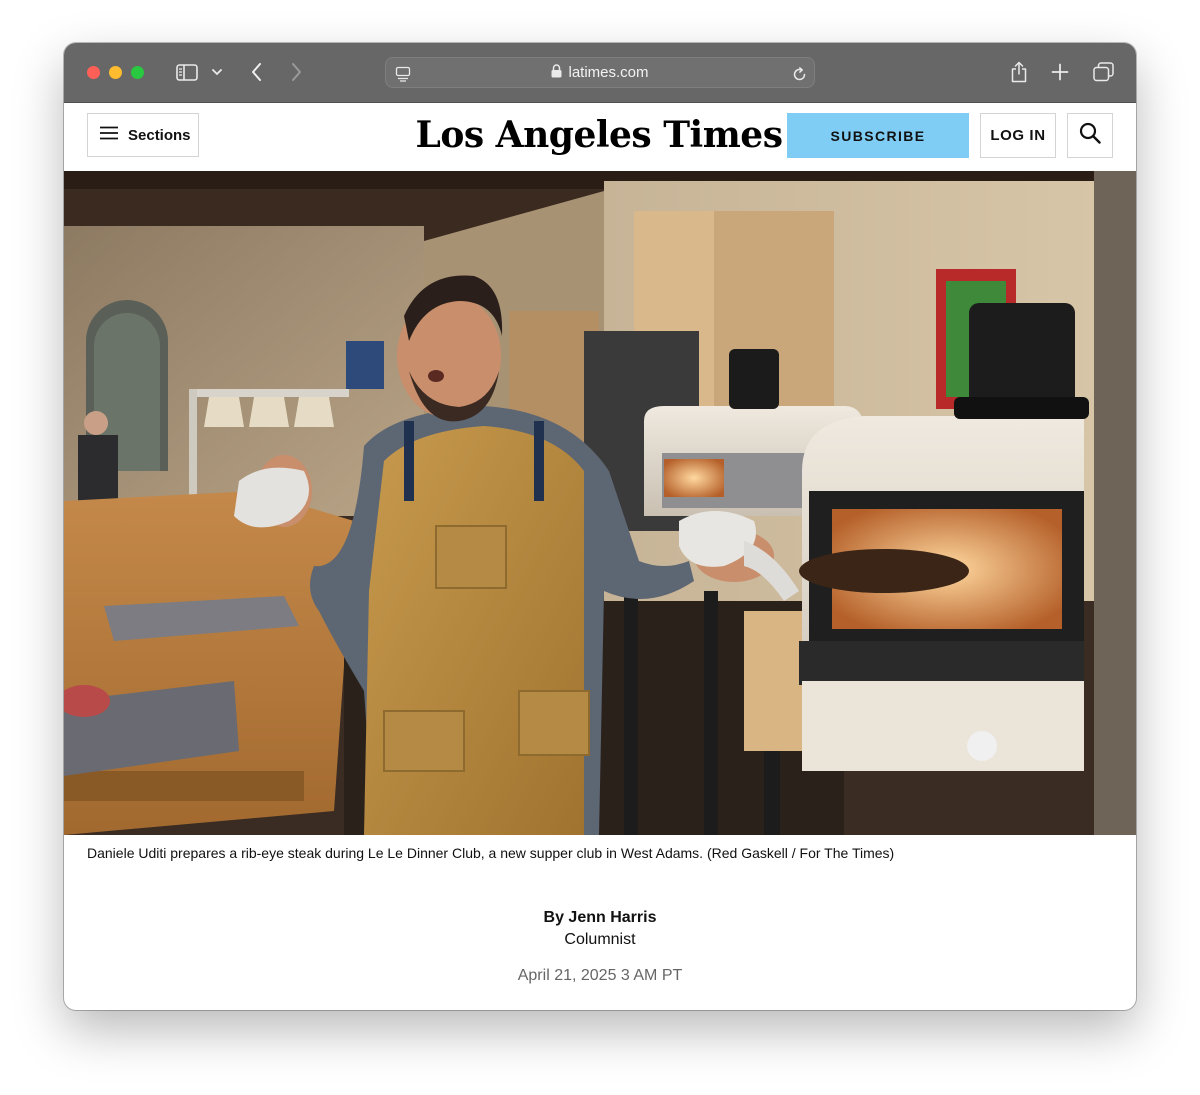 The height and width of the screenshot is (1095, 1200). What do you see at coordinates (137, 72) in the screenshot?
I see `zoom-window-button` at bounding box center [137, 72].